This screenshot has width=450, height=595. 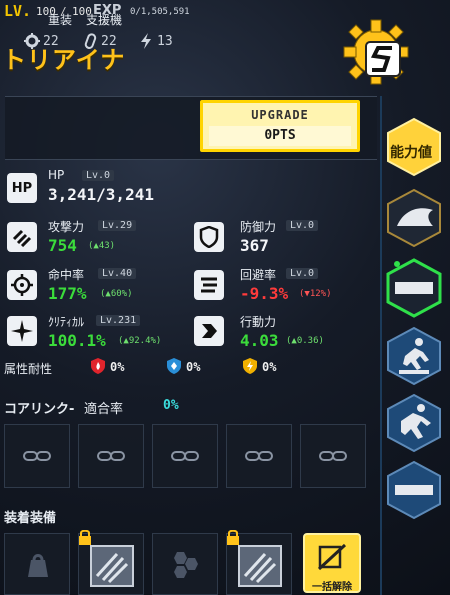 I want to click on ice-shield-icon, so click(x=174, y=366).